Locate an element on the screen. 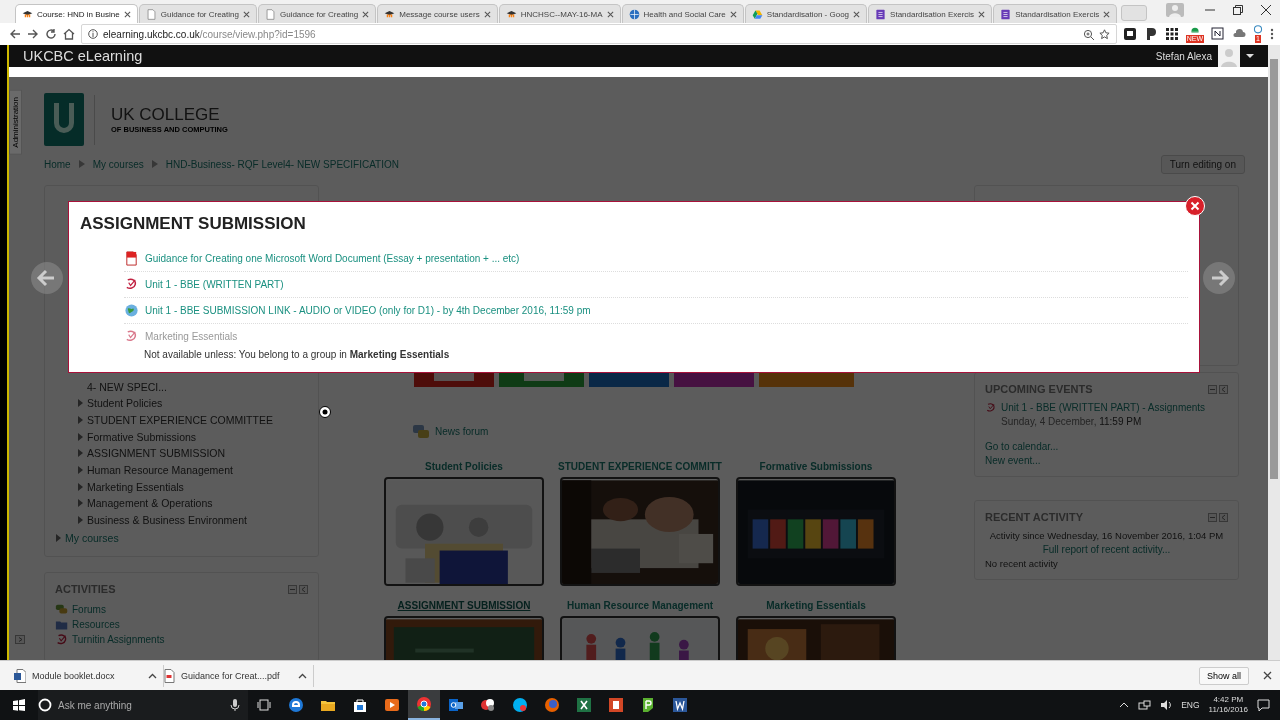 Image resolution: width=1280 pixels, height=720 pixels. grid-icon is located at coordinates (1171, 34).